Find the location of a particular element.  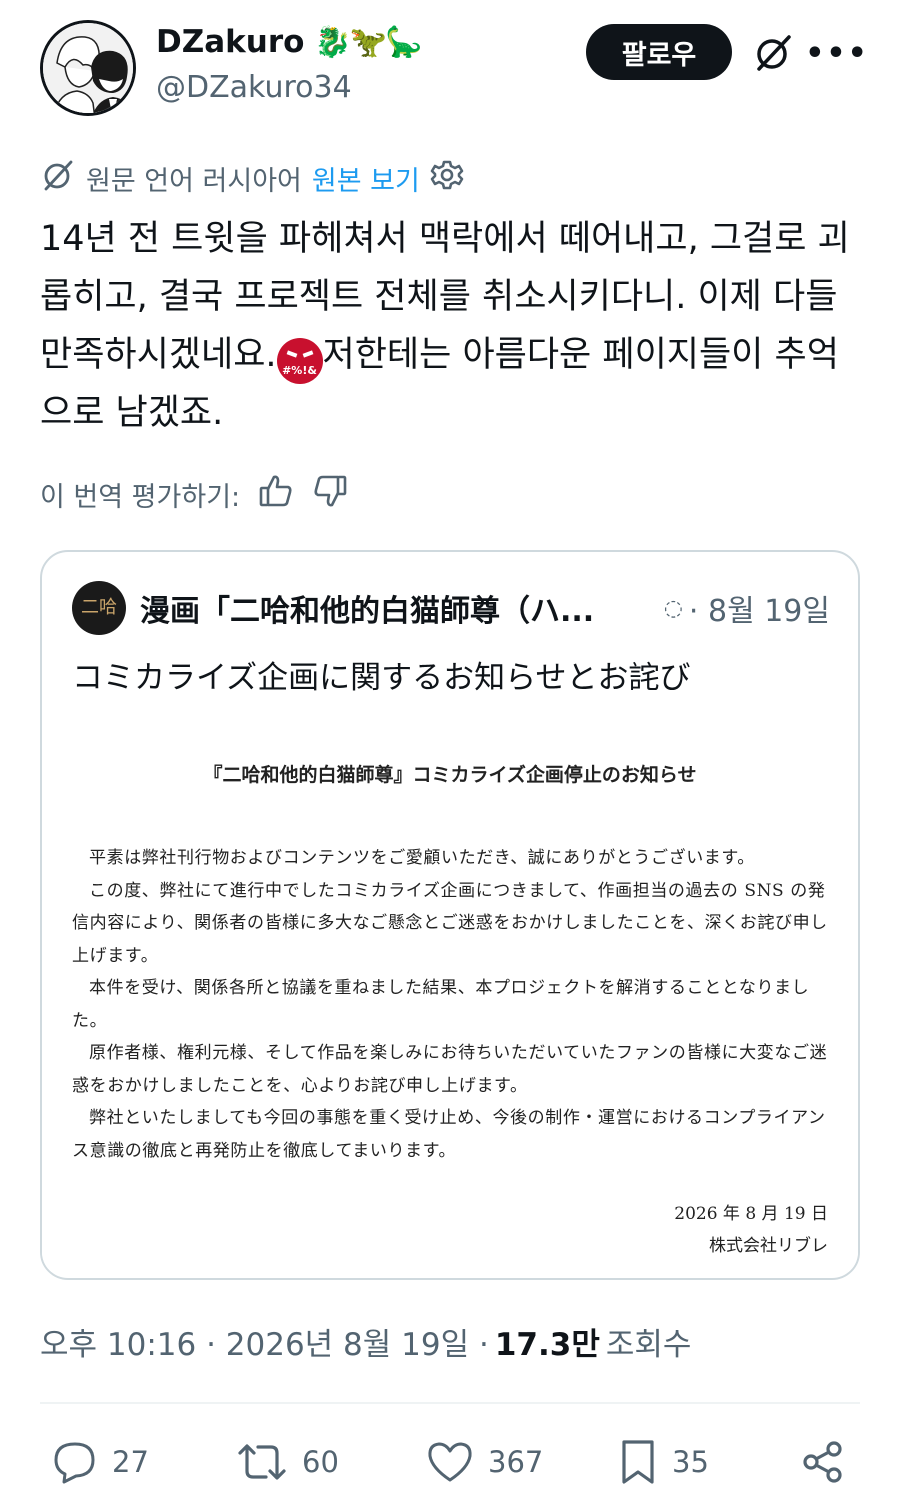

bookmark-count: 35 is located at coordinates (690, 1462).